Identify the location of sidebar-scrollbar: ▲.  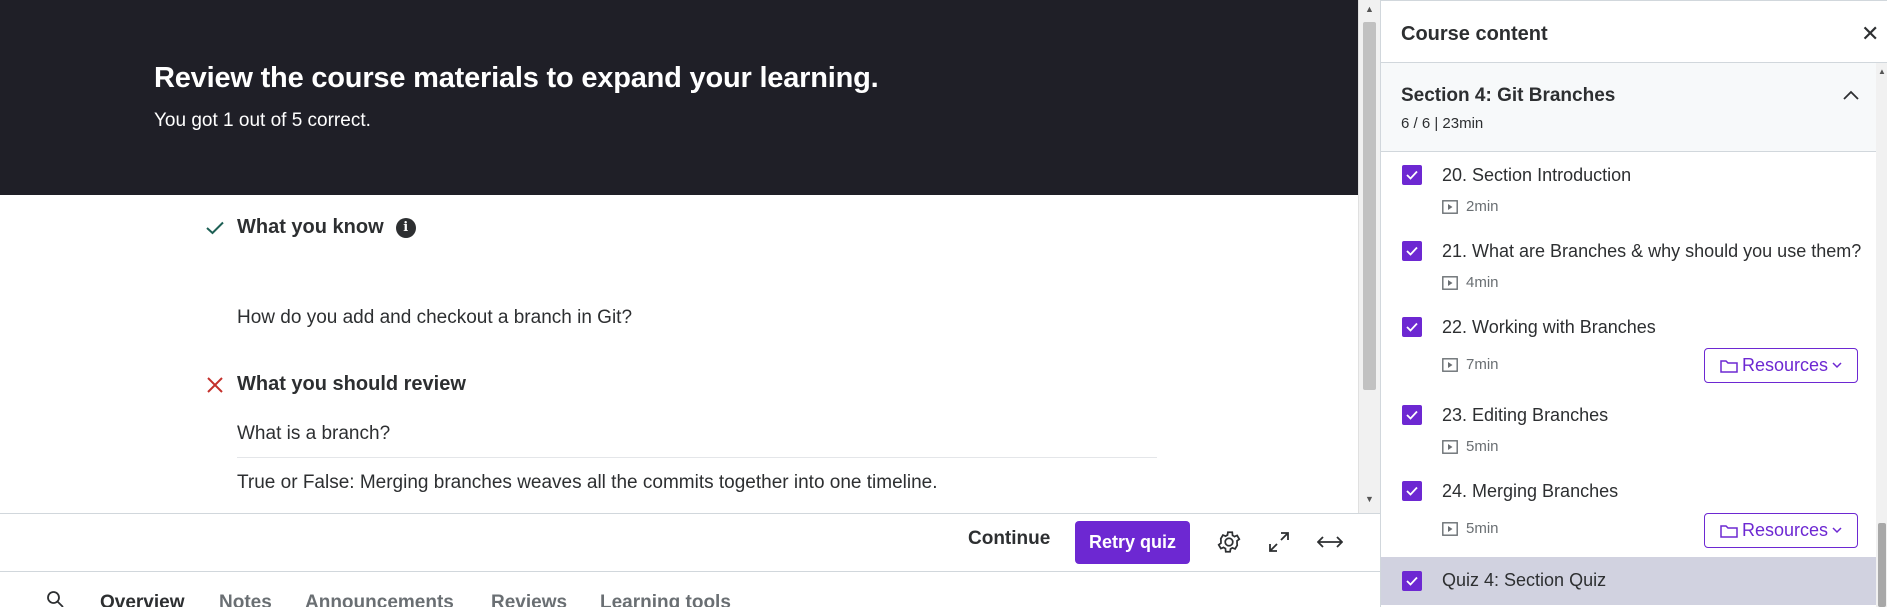
(1881, 335).